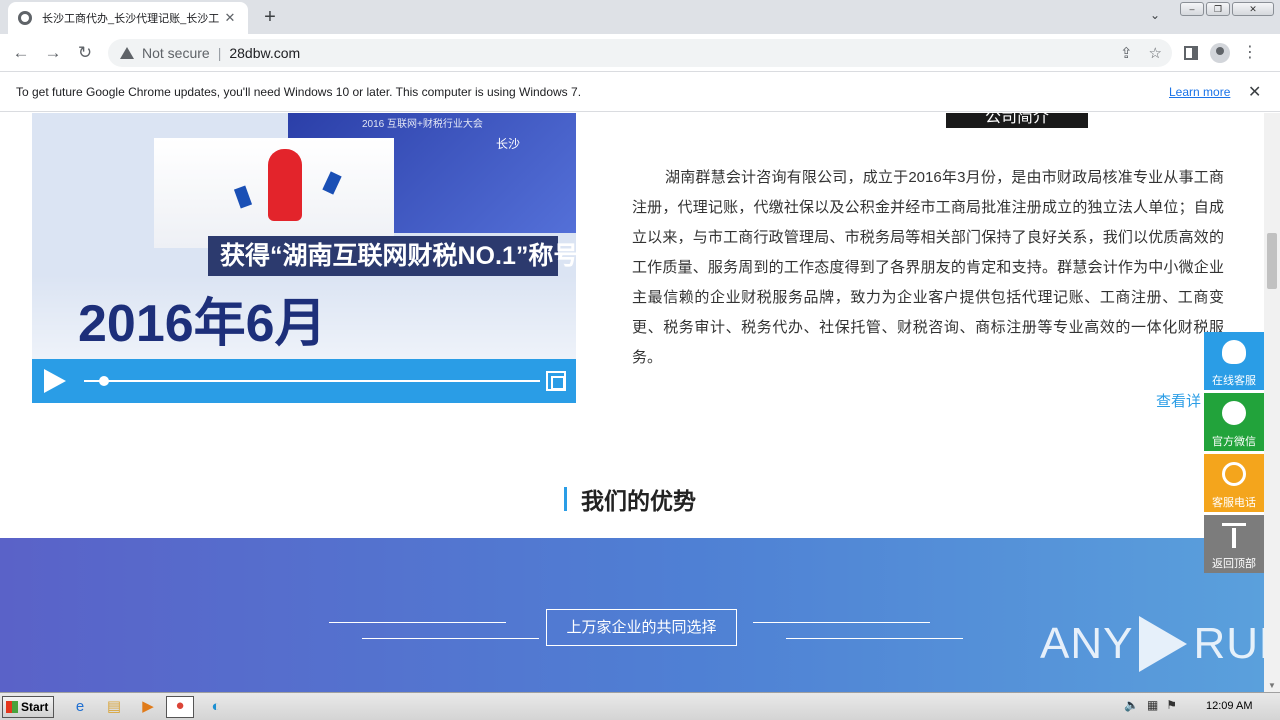  Describe the element at coordinates (1155, 53) in the screenshot. I see `bookmark-star-icon: ☆` at that location.